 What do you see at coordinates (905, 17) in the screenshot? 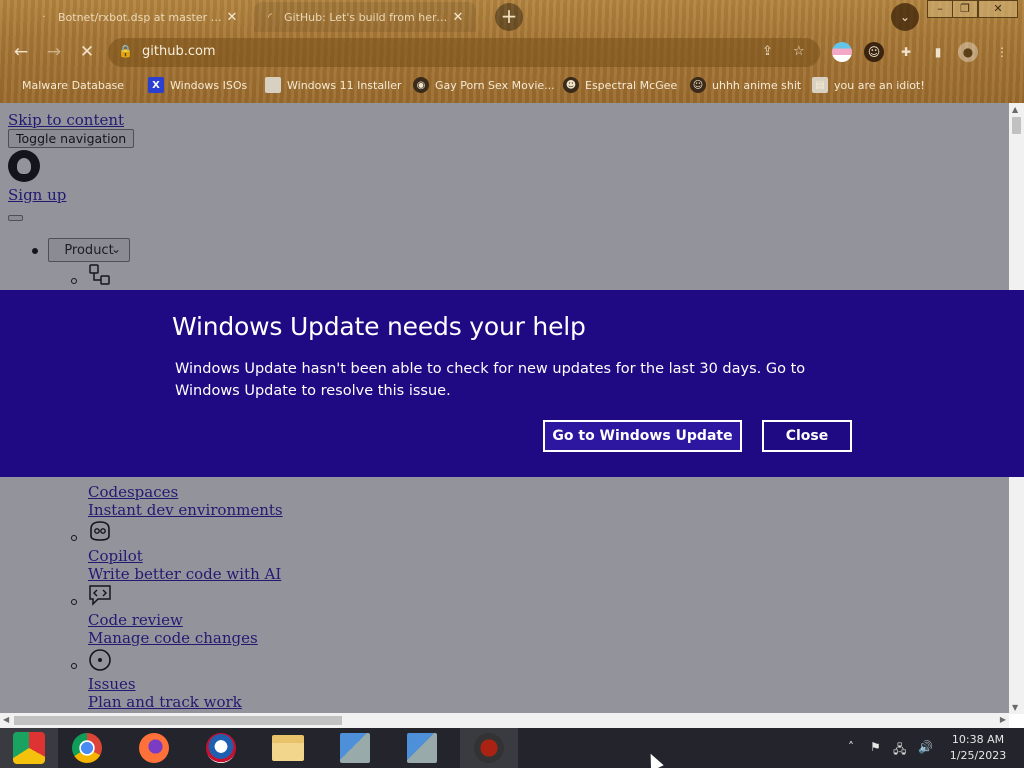
I see `tab-search-chevron-icon: ⌄` at bounding box center [905, 17].